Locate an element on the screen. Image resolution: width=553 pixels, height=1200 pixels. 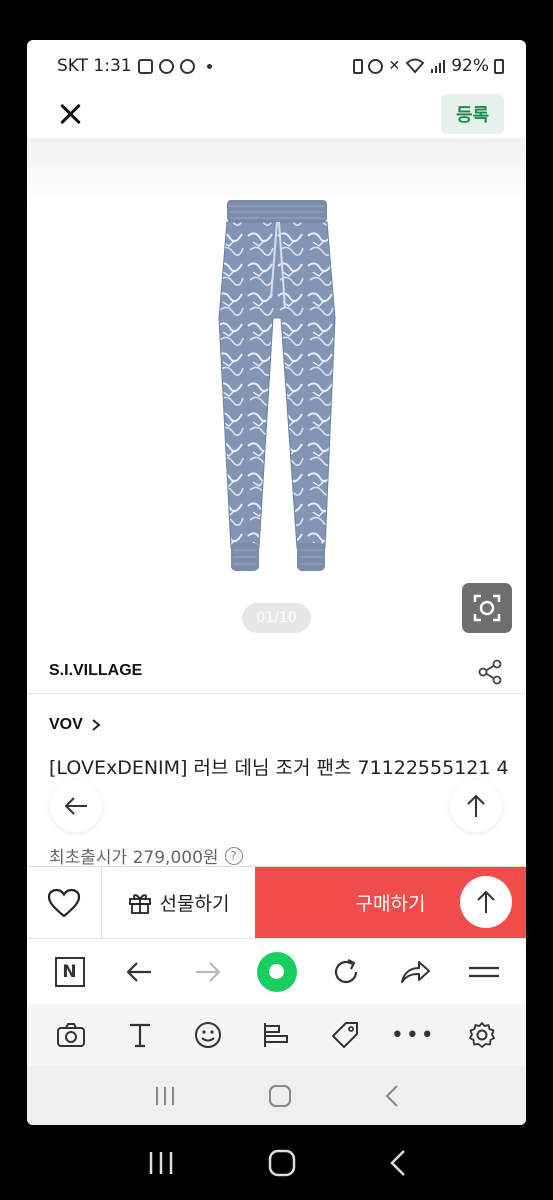
more-notifications-icon is located at coordinates (209, 66).